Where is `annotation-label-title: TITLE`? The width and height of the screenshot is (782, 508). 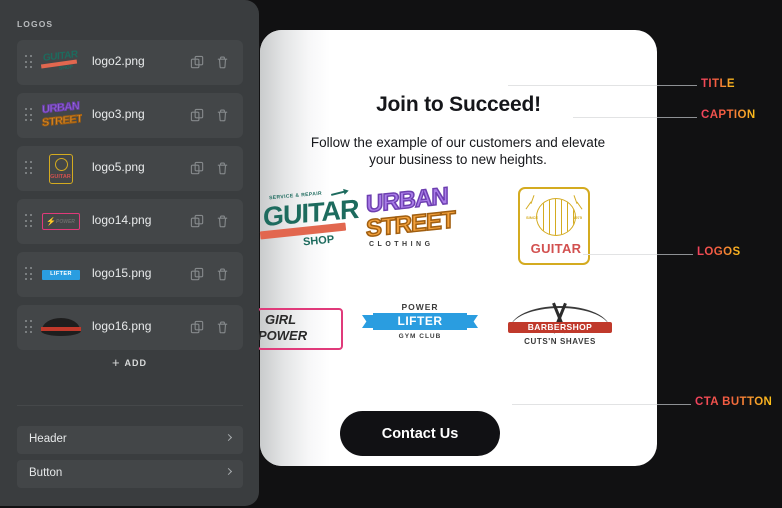
annotation-label-title: TITLE is located at coordinates (718, 84).